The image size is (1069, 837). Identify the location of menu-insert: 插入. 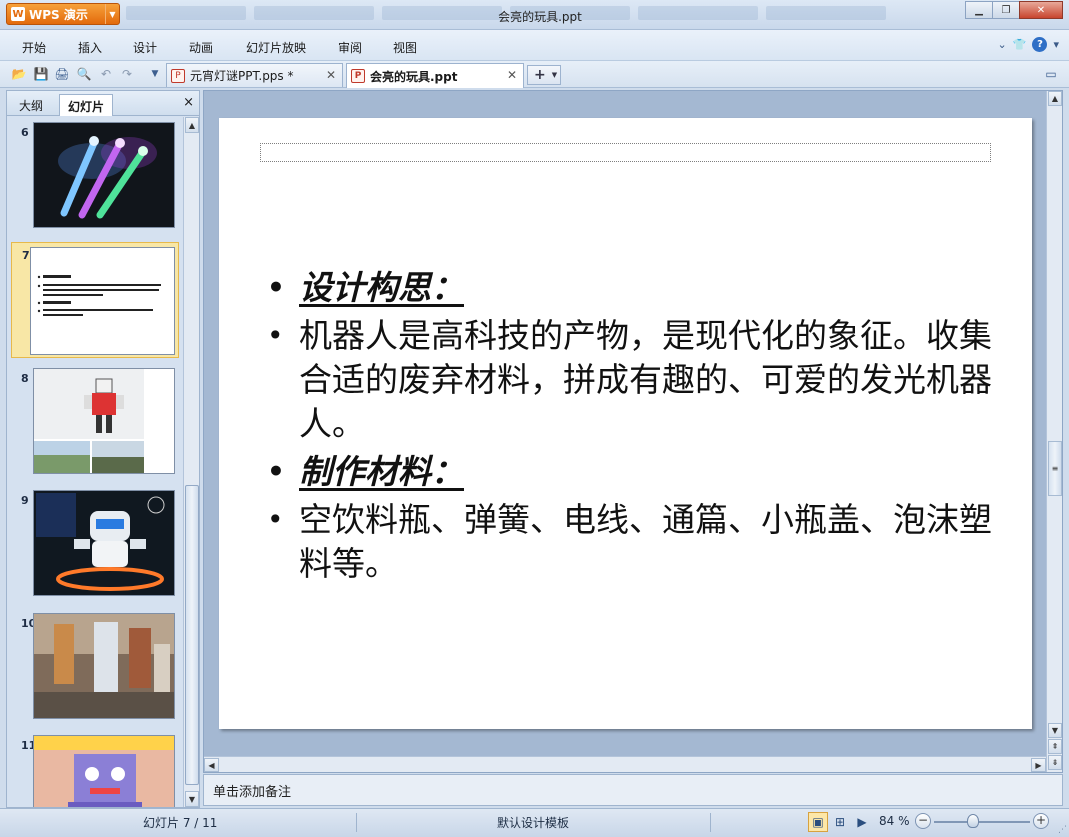
(90, 47).